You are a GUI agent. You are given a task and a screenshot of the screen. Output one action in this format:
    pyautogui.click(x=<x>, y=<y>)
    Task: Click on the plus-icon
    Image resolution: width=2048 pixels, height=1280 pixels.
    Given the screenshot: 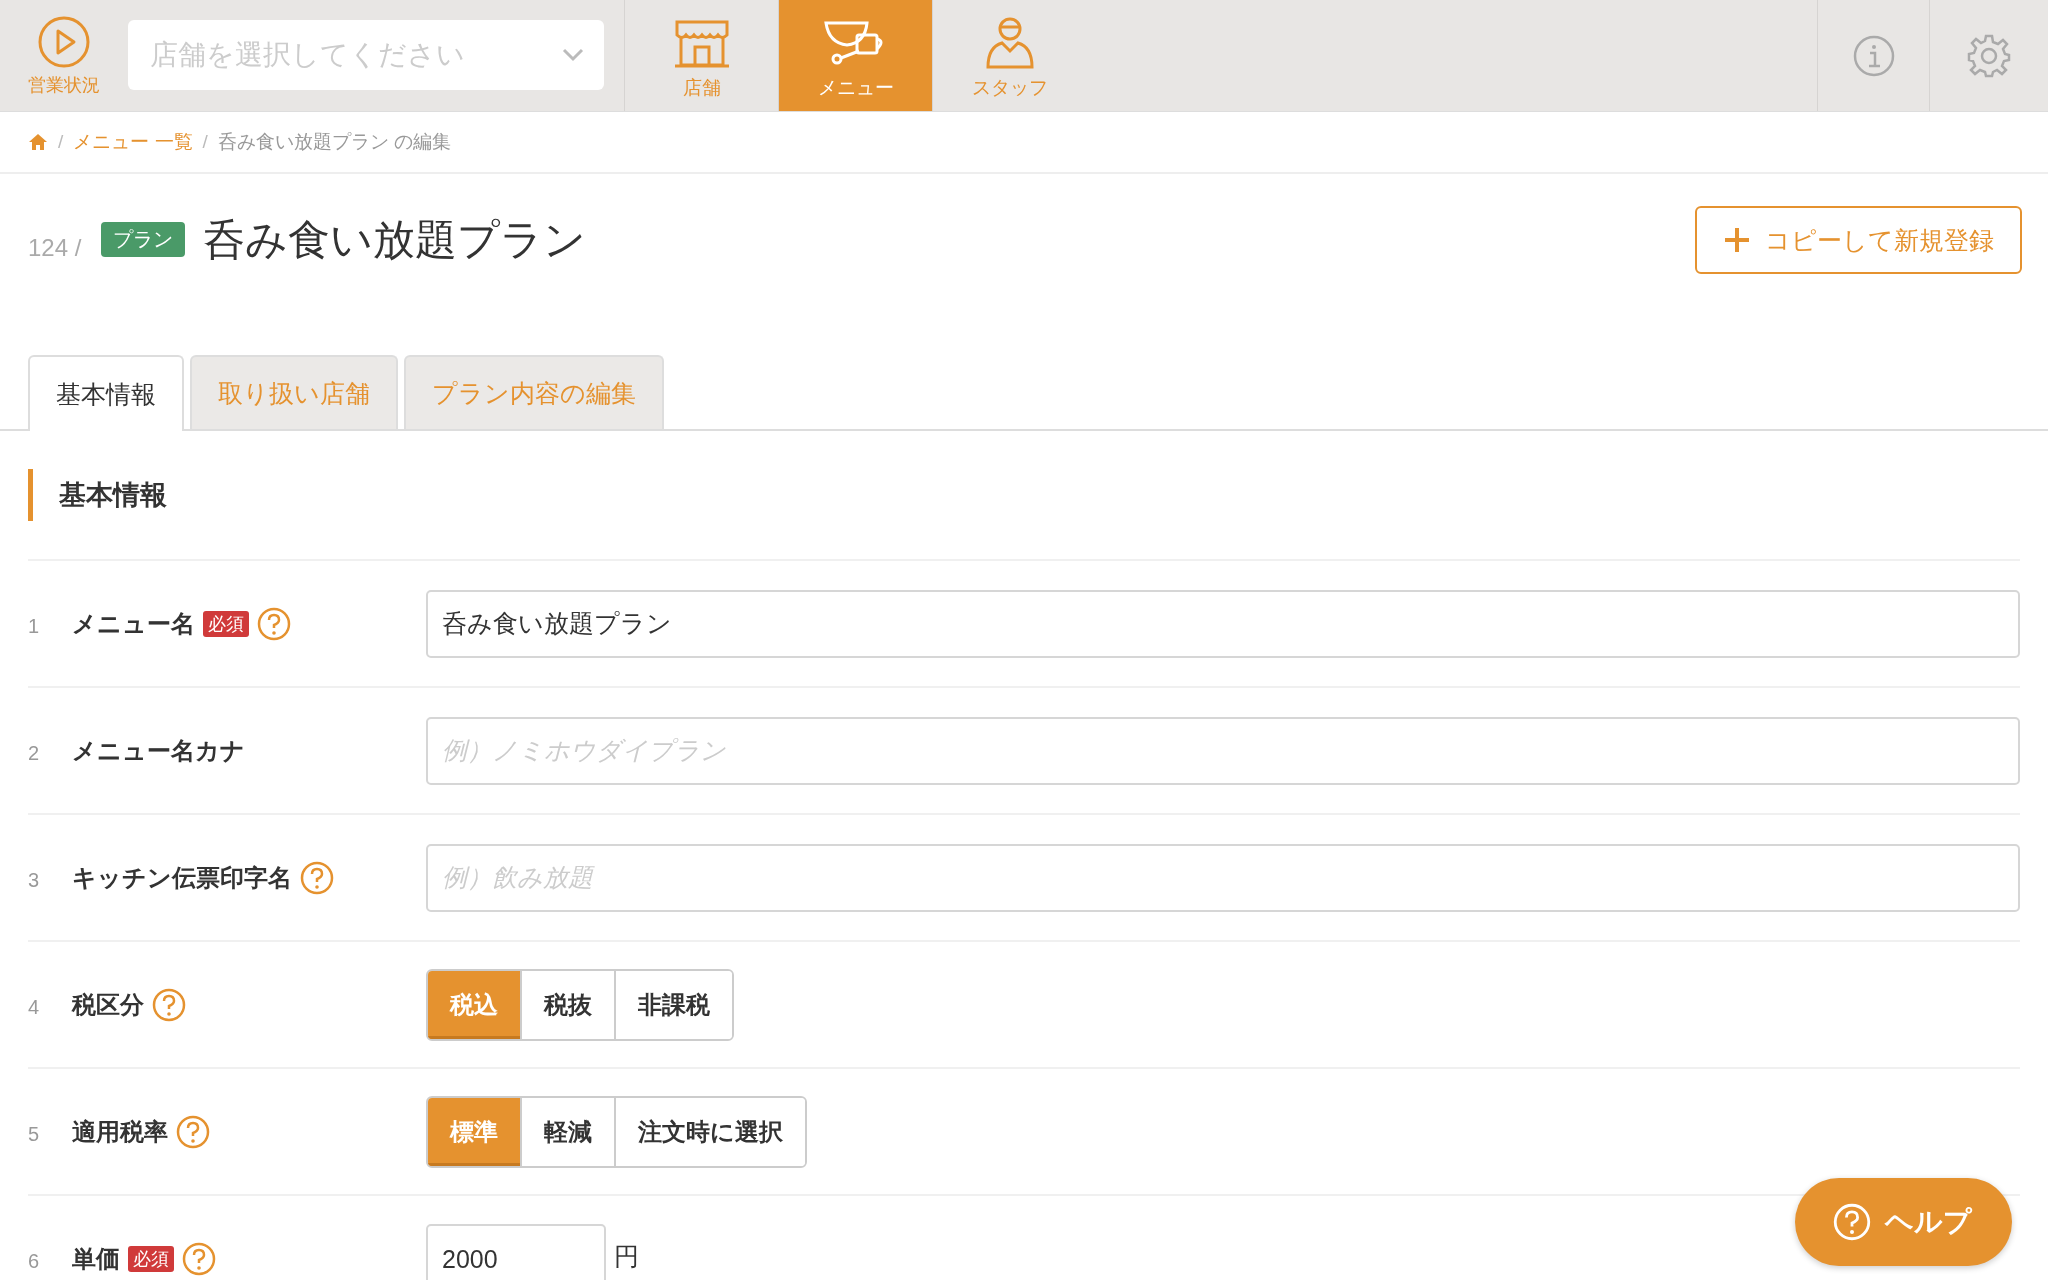 What is the action you would take?
    pyautogui.click(x=1737, y=240)
    